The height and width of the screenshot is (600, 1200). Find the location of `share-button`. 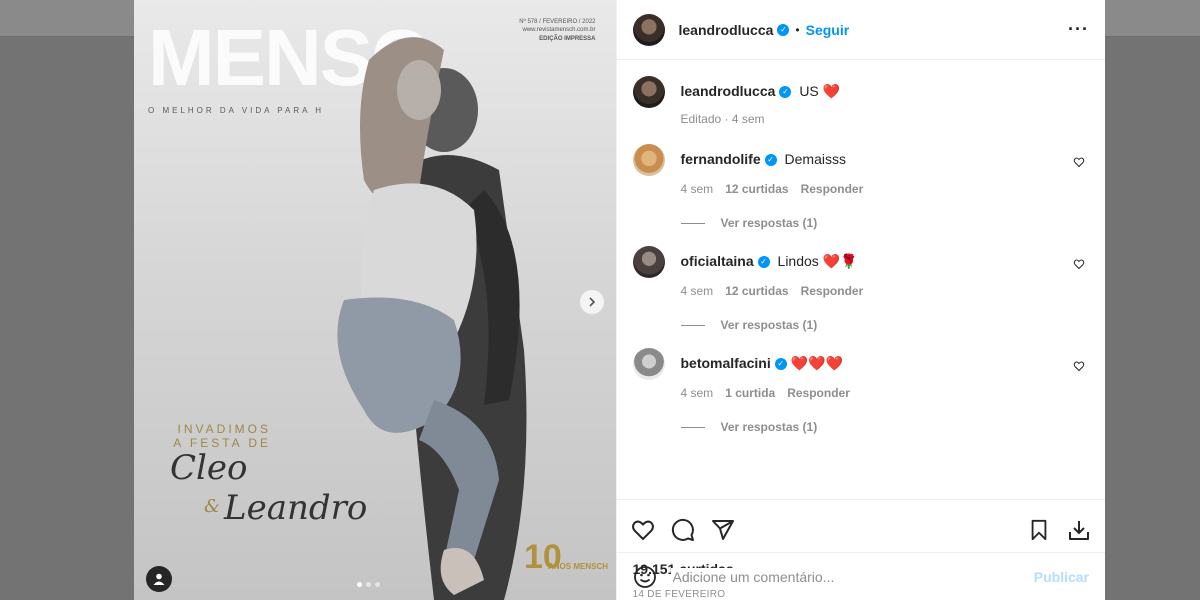

share-button is located at coordinates (723, 530).